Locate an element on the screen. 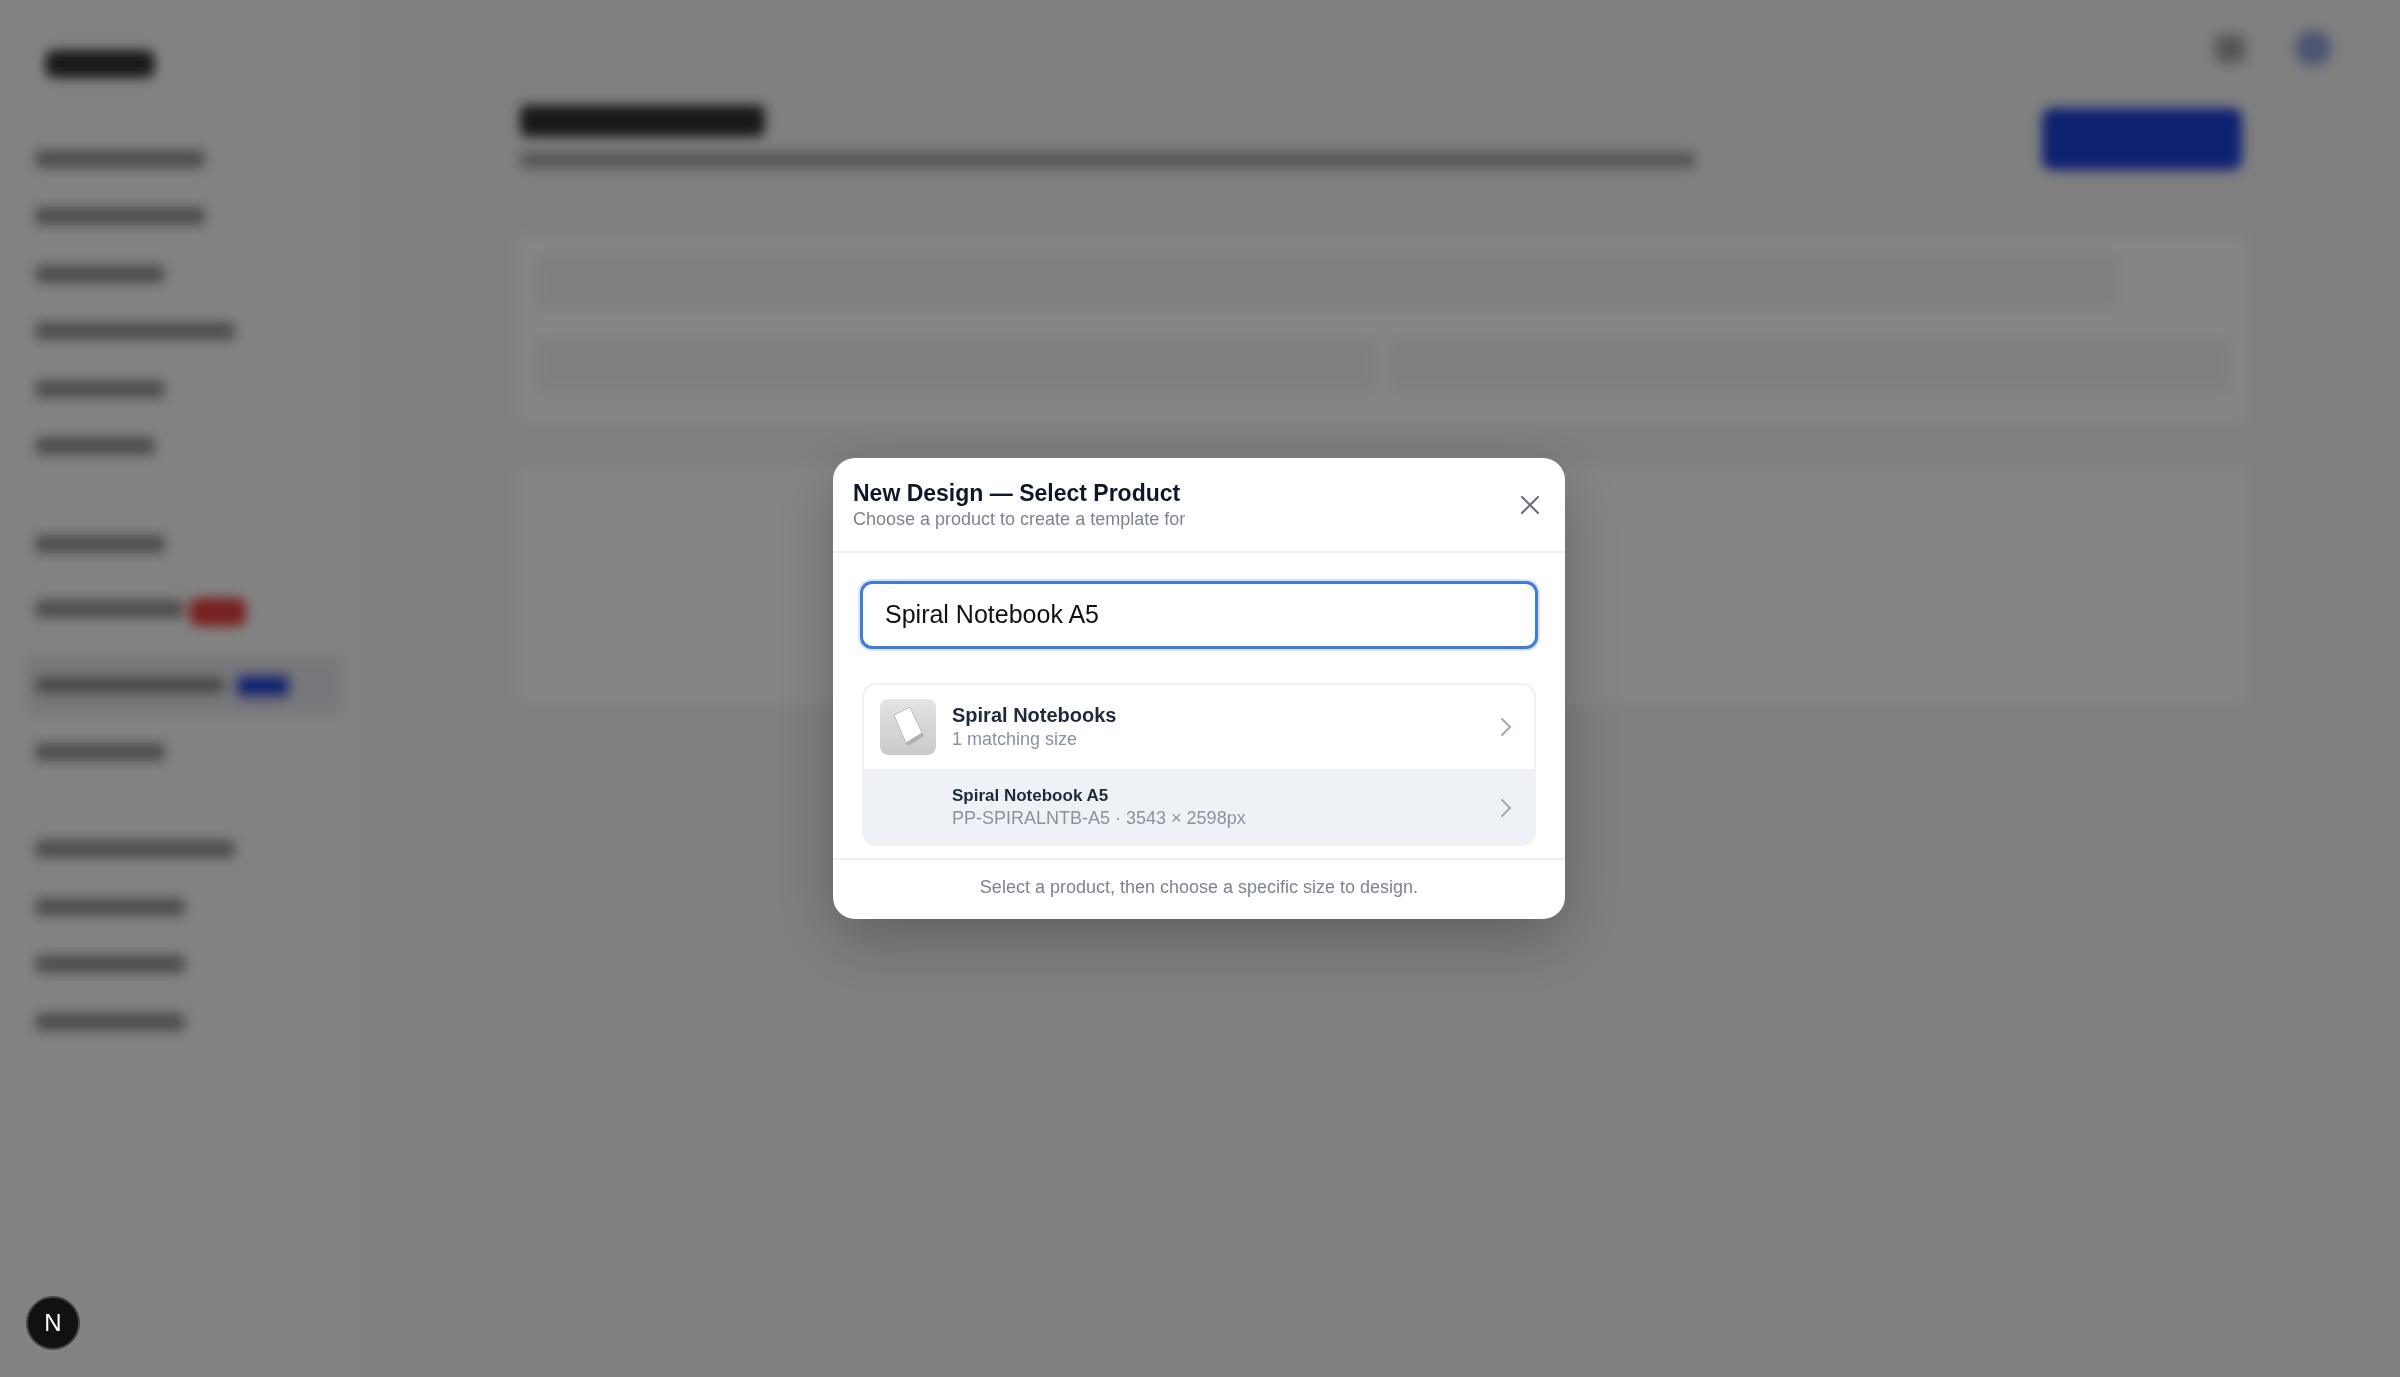  dialog-title: New Design — Select Product is located at coordinates (1017, 494).